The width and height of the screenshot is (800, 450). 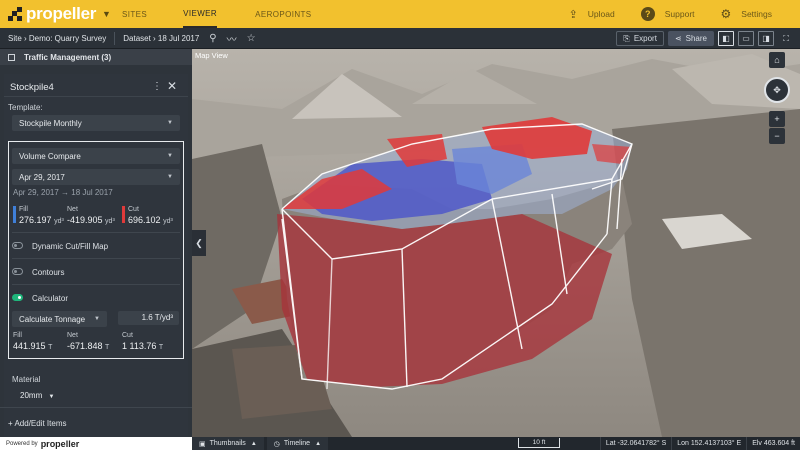 I want to click on location-pin-icon: ⚲, so click(x=212, y=38).